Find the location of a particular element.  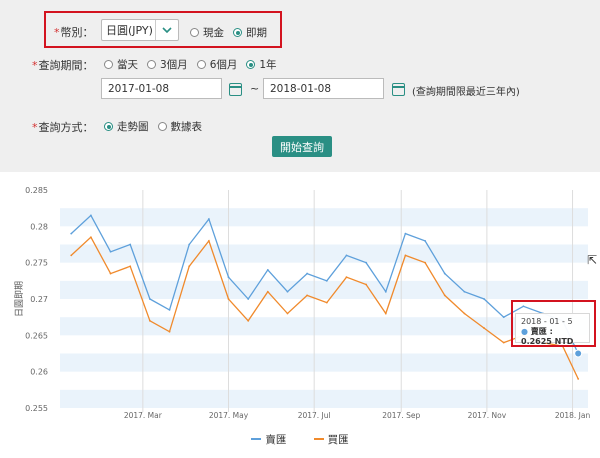

y-tick-label: 0.255 is located at coordinates (36, 408).